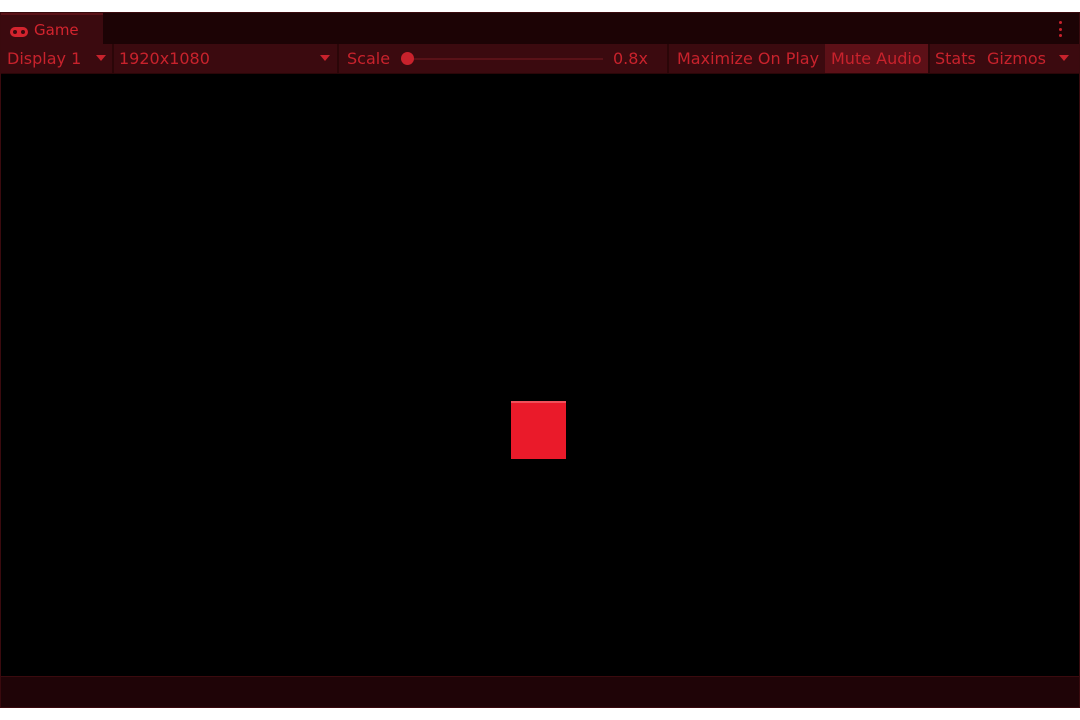 The width and height of the screenshot is (1080, 720). I want to click on gizmos-chevron-down-icon, so click(1064, 58).